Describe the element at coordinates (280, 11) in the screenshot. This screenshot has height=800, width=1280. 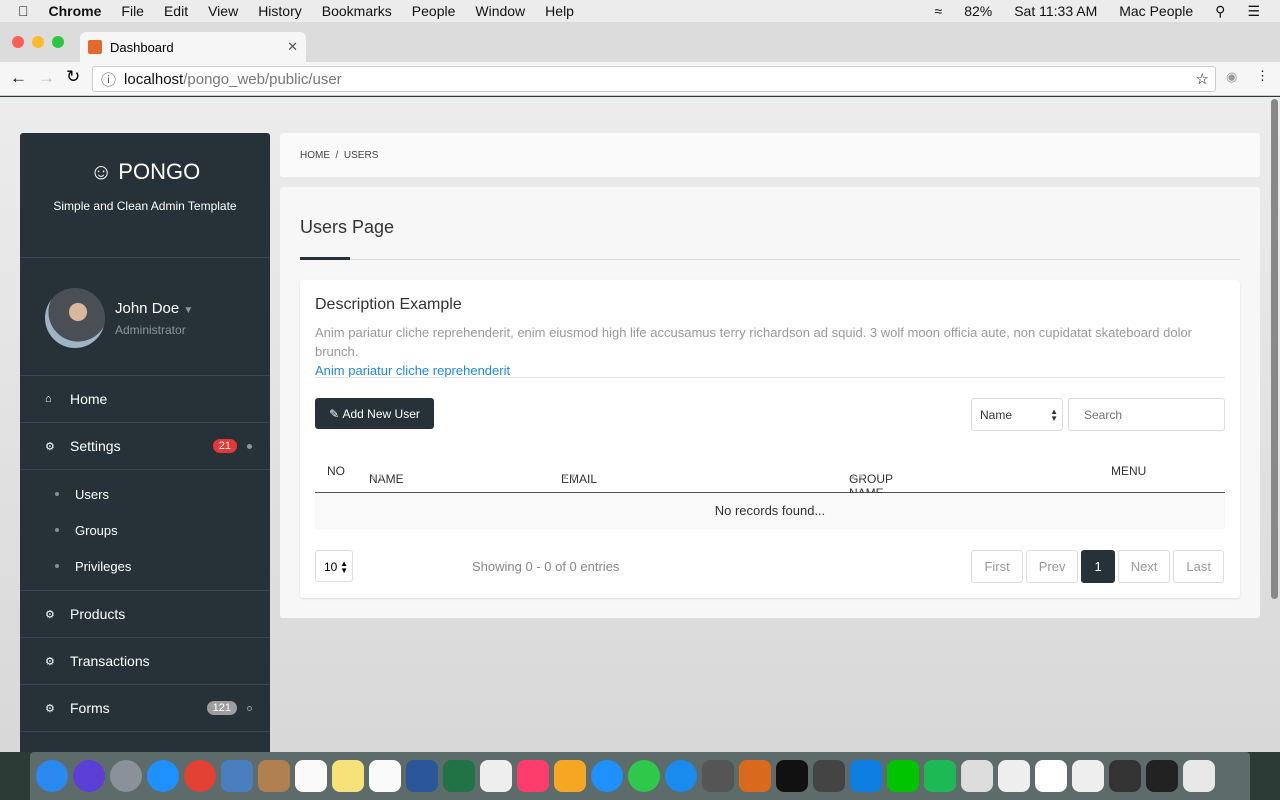
I see `menu-history: History` at that location.